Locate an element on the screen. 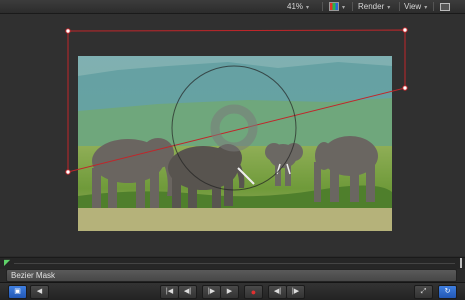  zoom-menu: 41% ▾ is located at coordinates (298, 6).